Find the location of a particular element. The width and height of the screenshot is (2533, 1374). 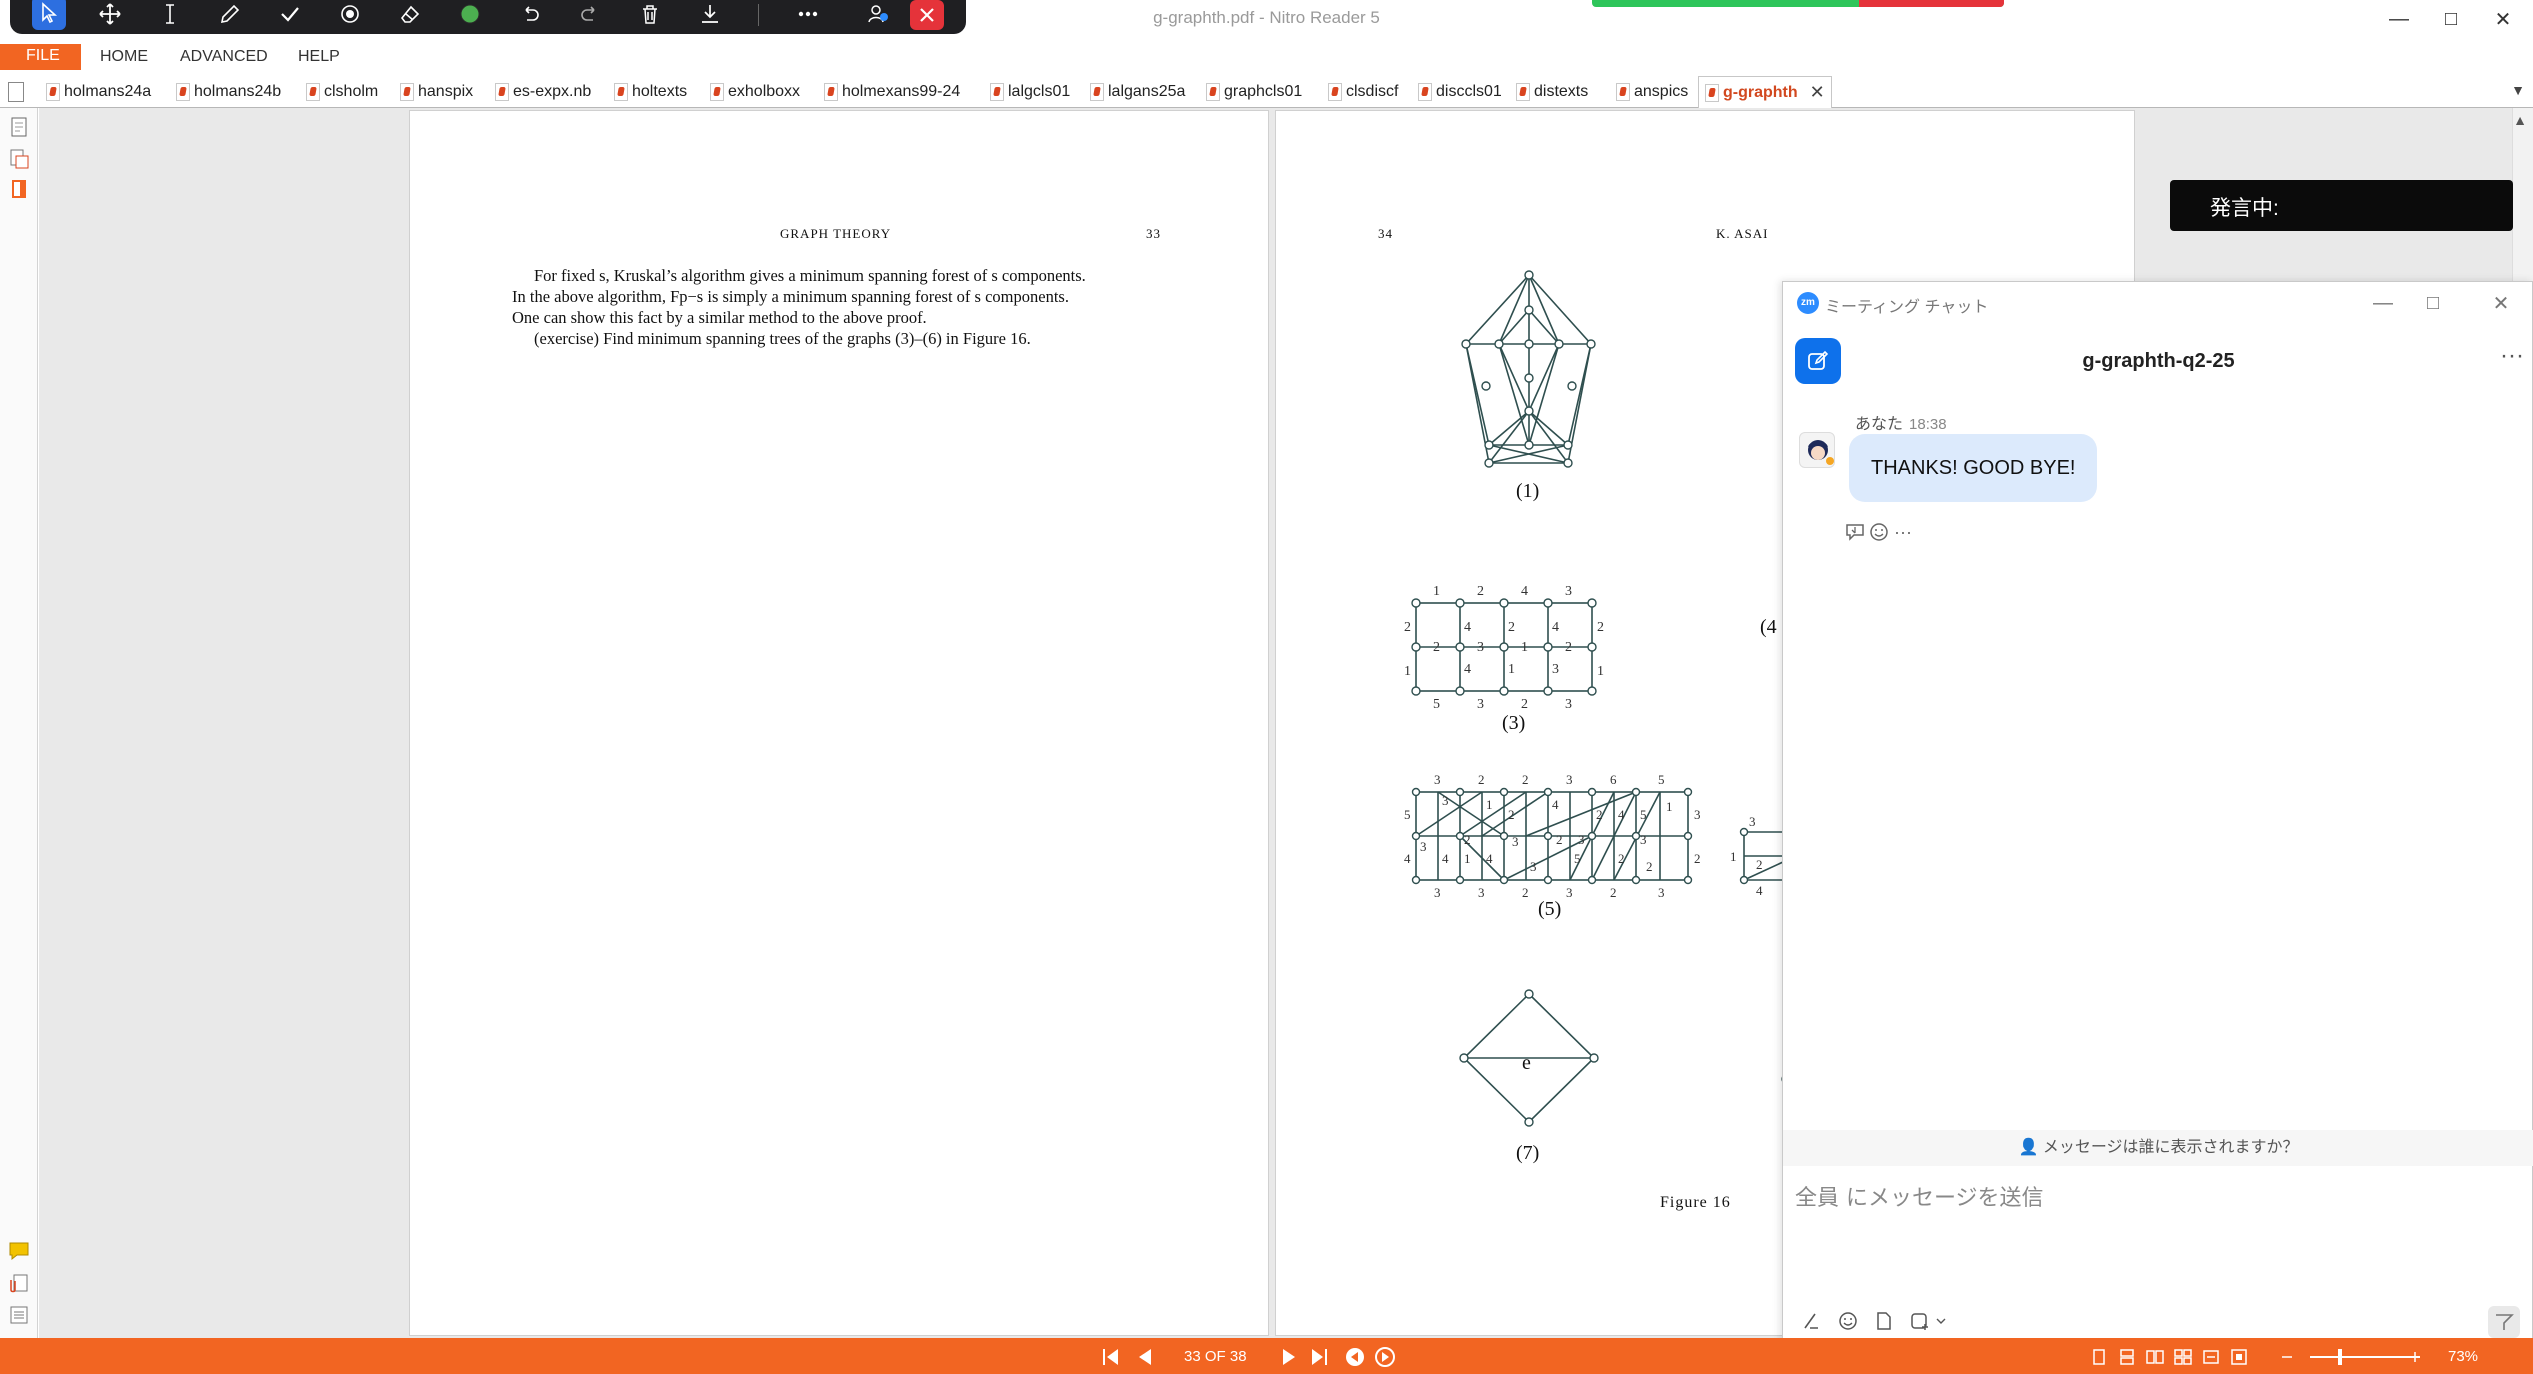

previous-view-icon is located at coordinates (1355, 1357).